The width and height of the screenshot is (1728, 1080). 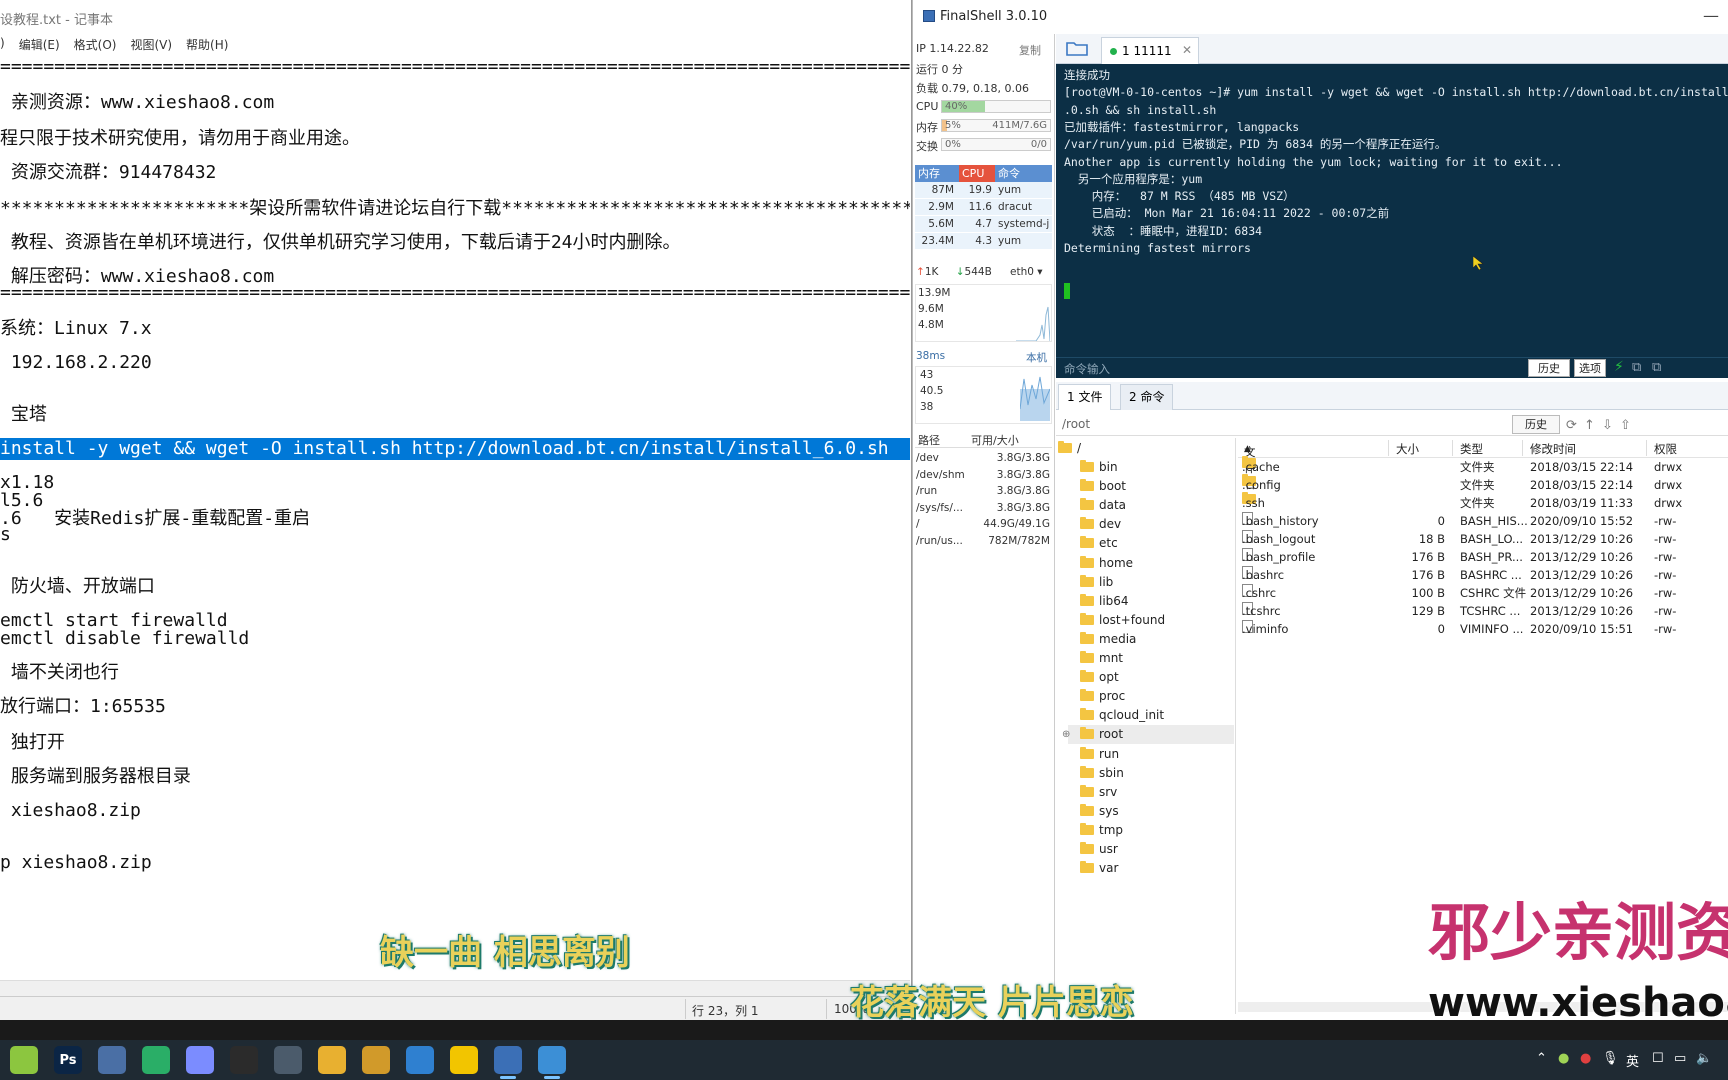 I want to click on tree-node-lost-found: lost+found, so click(x=1151, y=620).